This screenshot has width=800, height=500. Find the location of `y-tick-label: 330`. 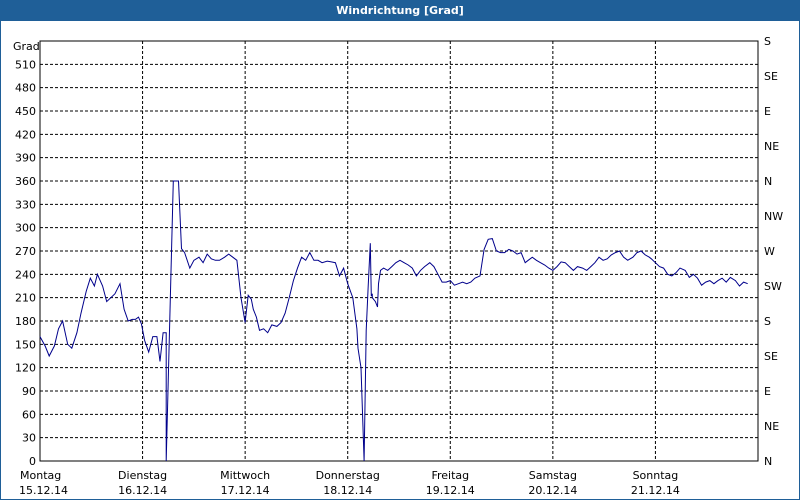

y-tick-label: 330 is located at coordinates (25, 204).